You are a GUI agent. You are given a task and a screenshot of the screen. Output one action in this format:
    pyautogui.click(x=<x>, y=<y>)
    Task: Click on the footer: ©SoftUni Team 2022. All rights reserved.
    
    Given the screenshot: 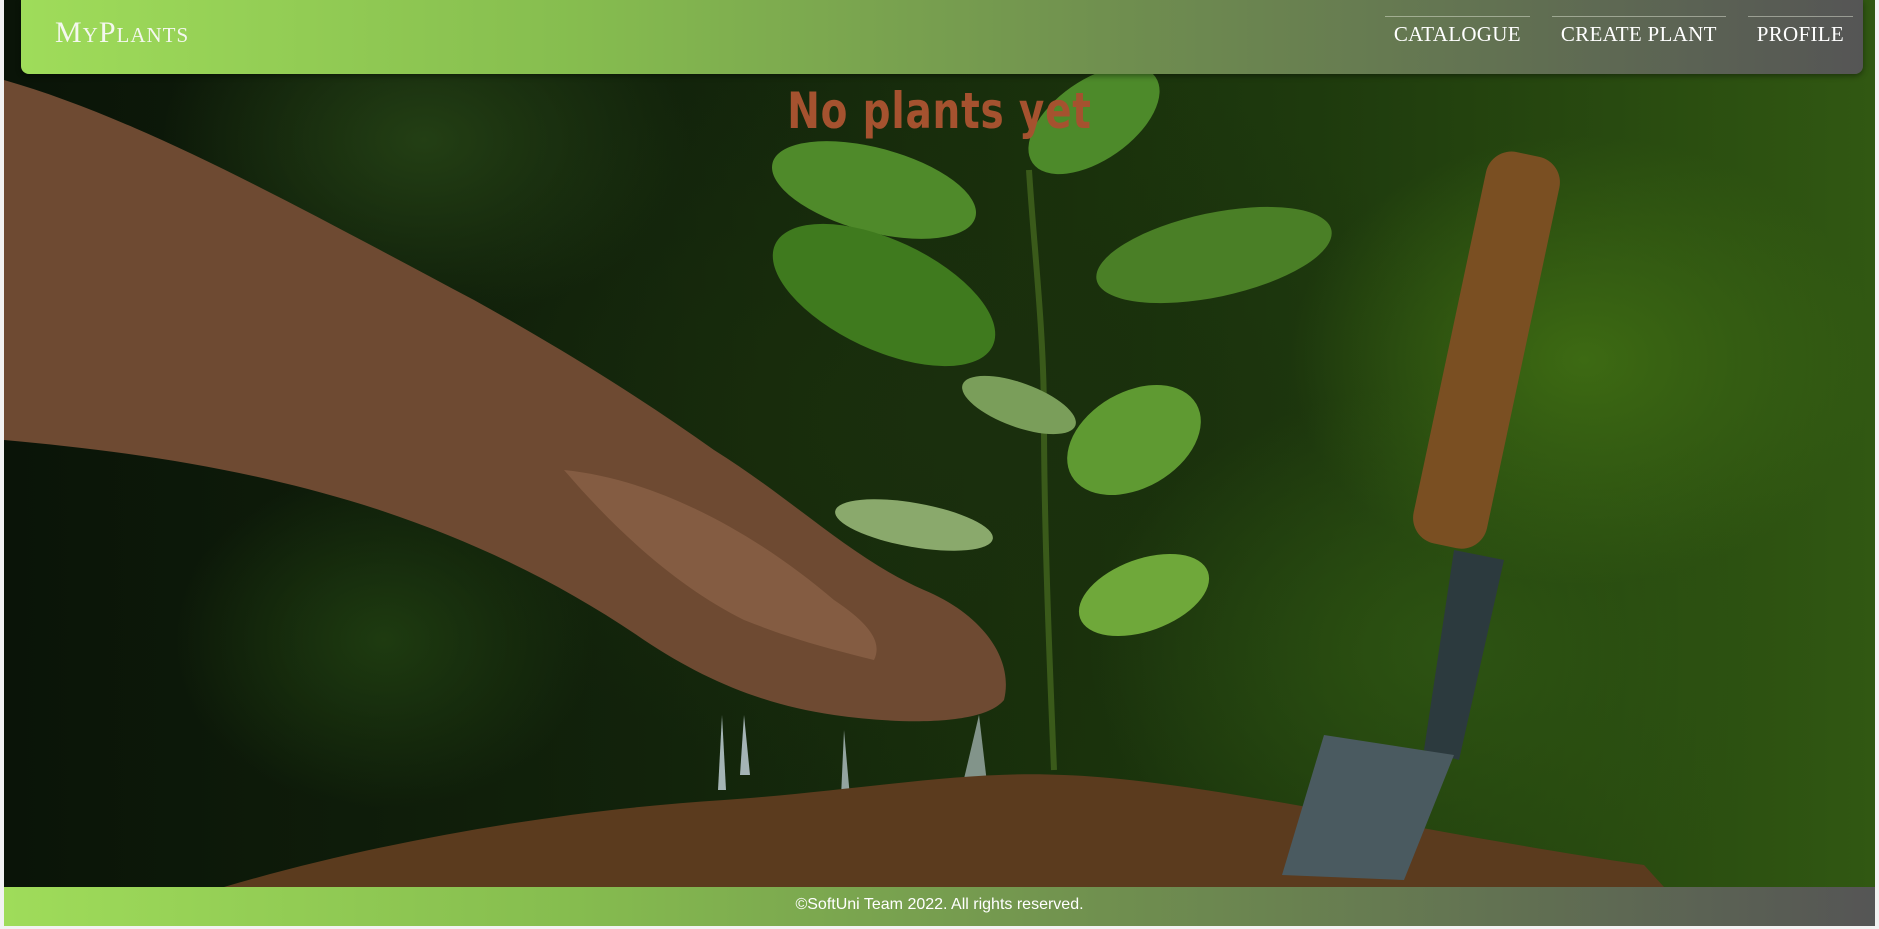 What is the action you would take?
    pyautogui.click(x=939, y=906)
    